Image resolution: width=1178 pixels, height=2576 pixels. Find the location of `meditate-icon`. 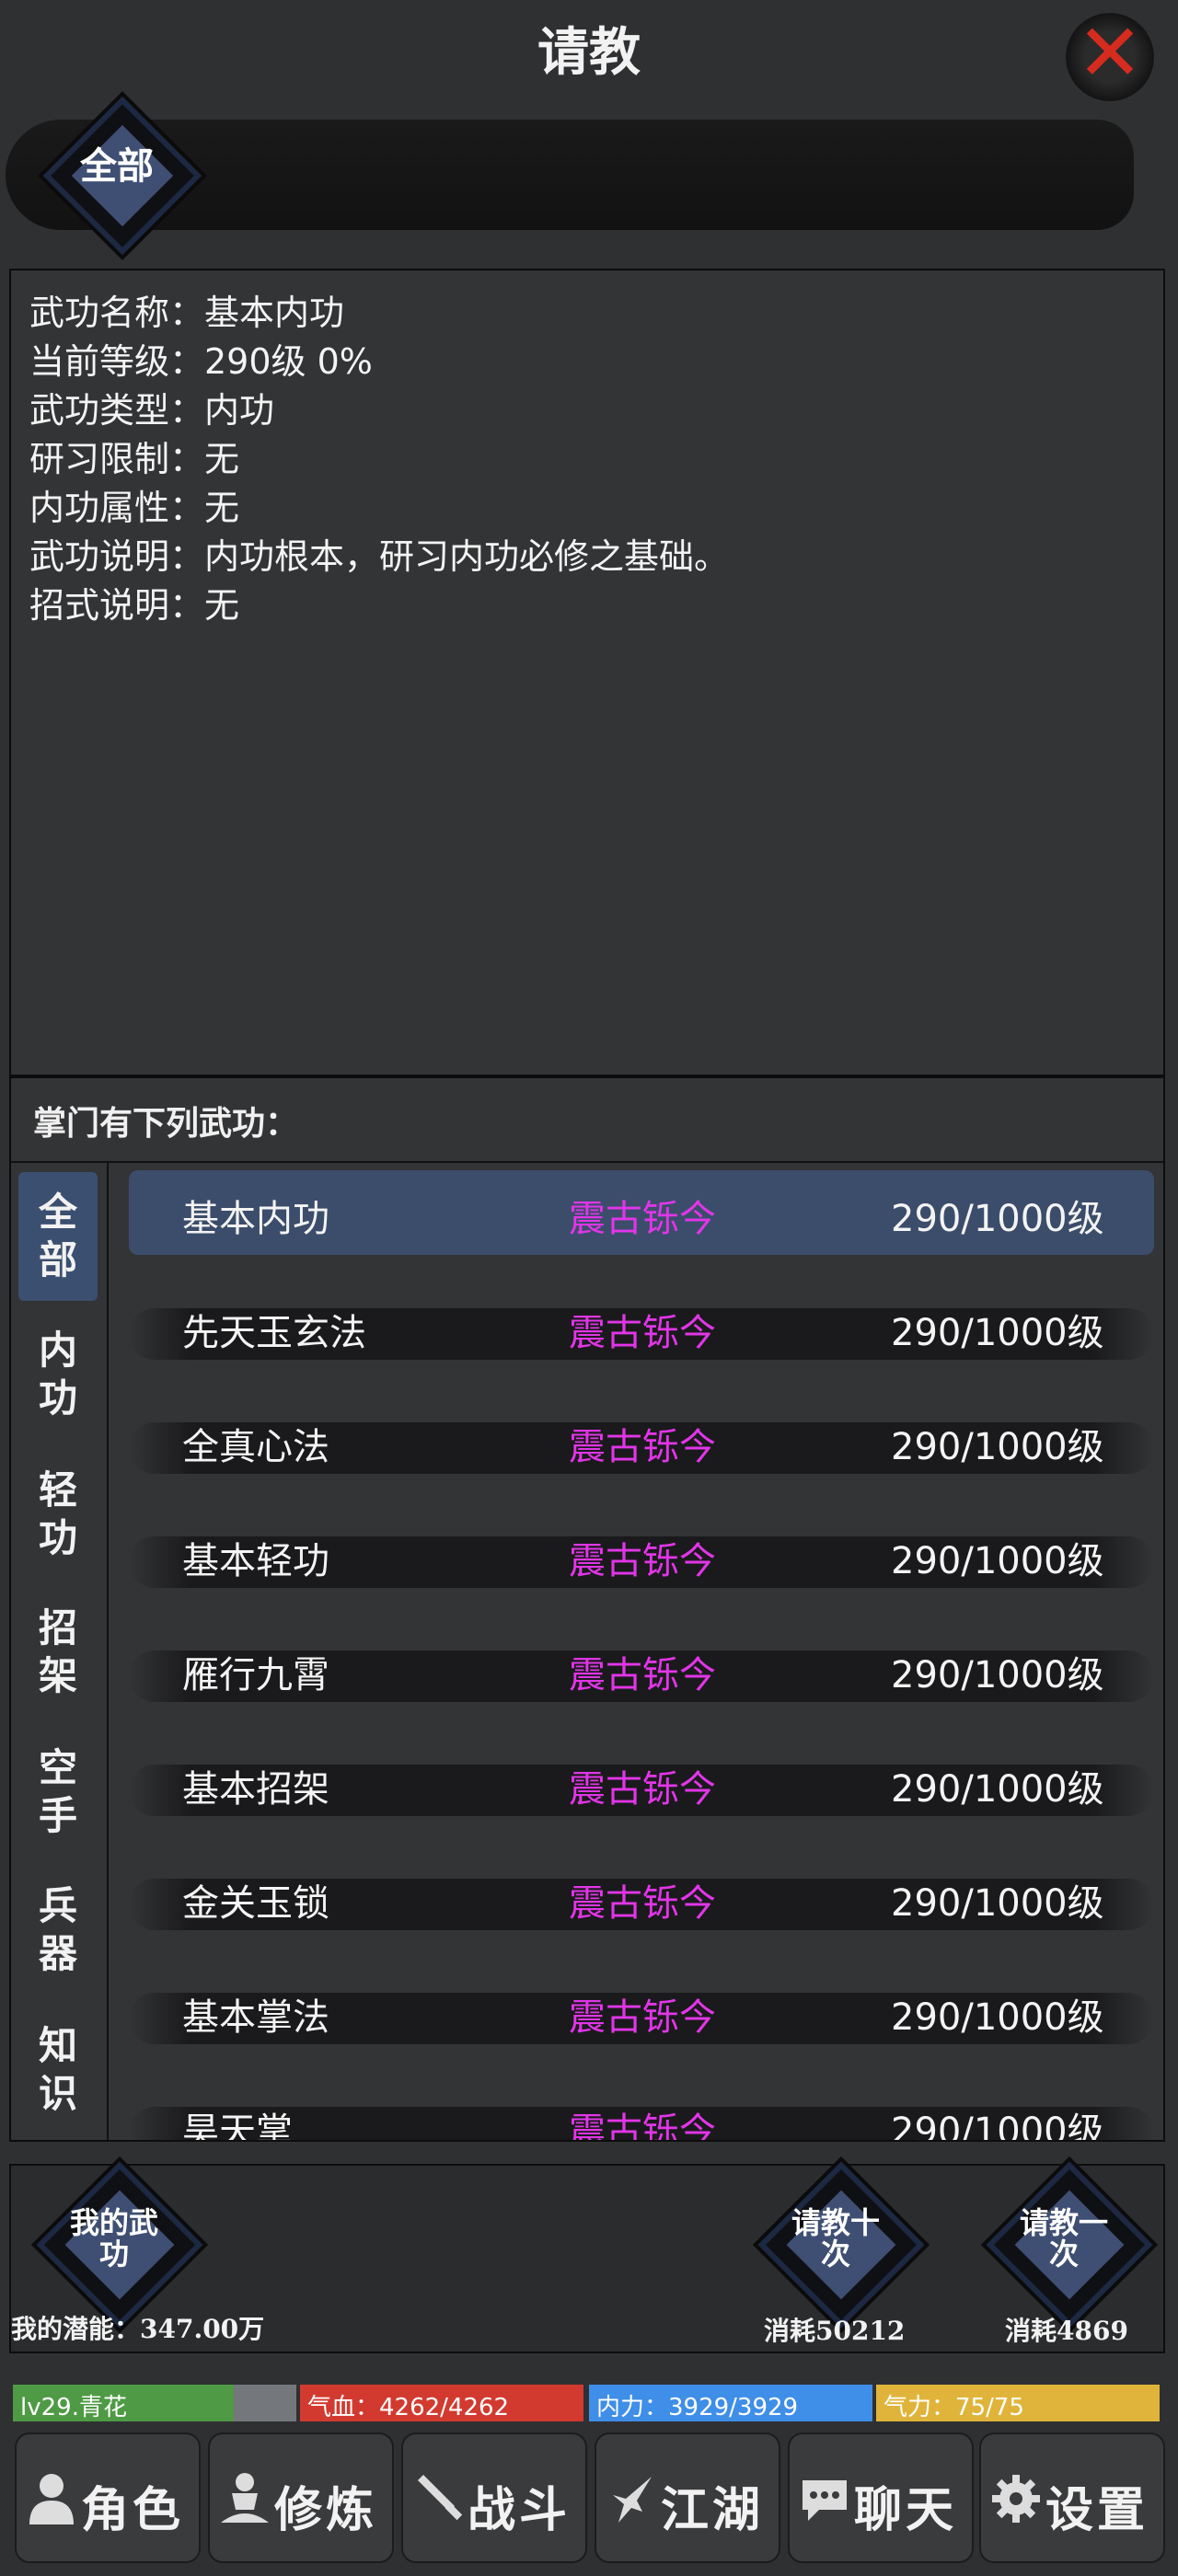

meditate-icon is located at coordinates (245, 2498).